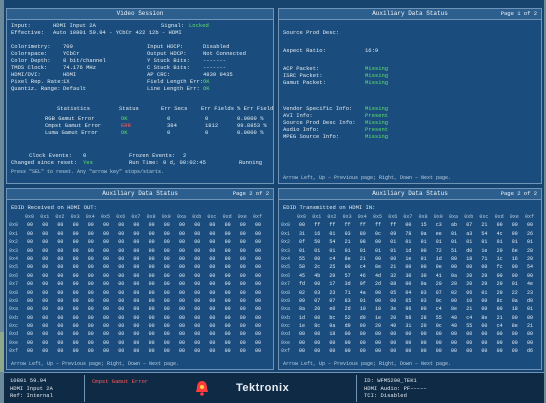 The width and height of the screenshot is (546, 403). I want to click on hex-byte: 1d, so click(438, 258).